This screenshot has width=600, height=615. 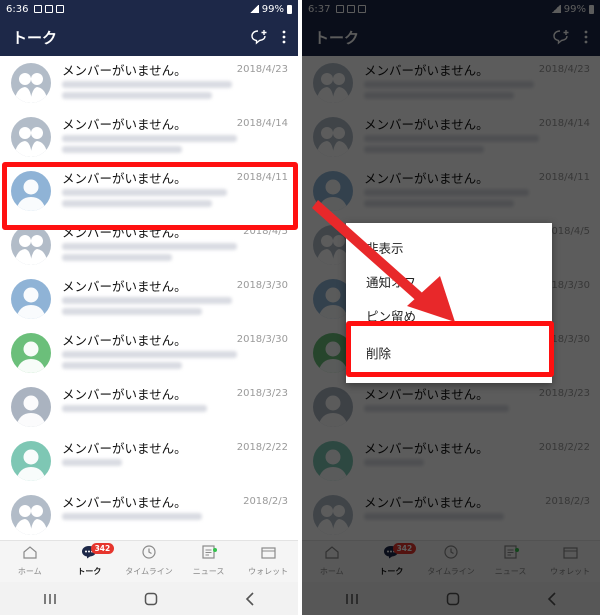 I want to click on annotation-arrow, so click(x=383, y=261).